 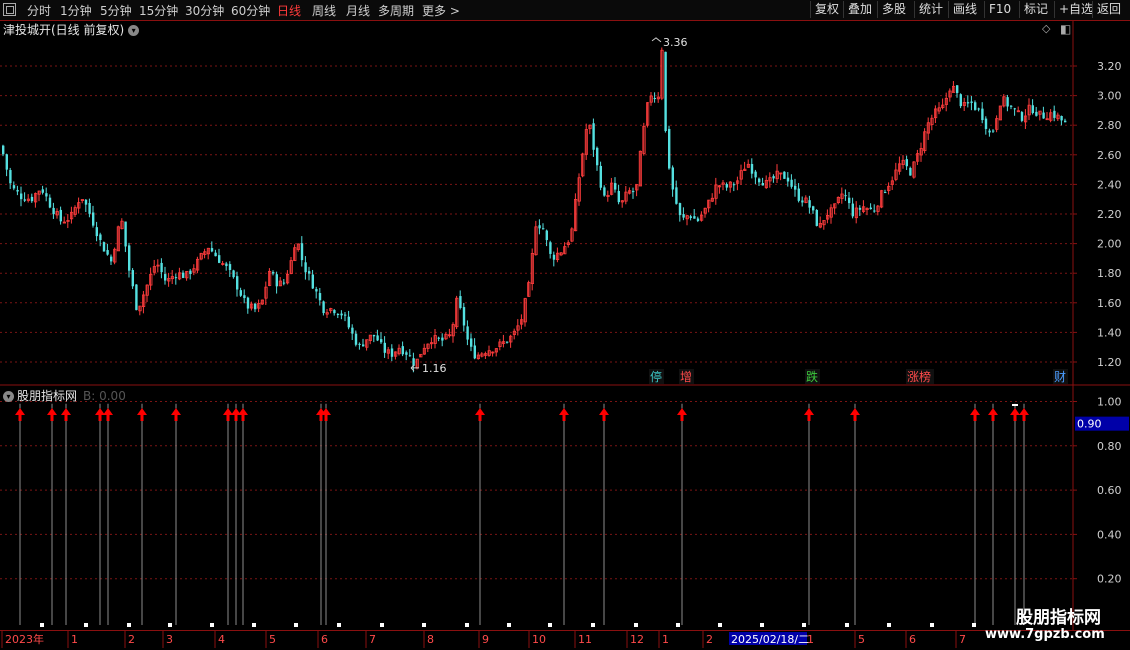 What do you see at coordinates (964, 9) in the screenshot?
I see `draw-line-button: 画线` at bounding box center [964, 9].